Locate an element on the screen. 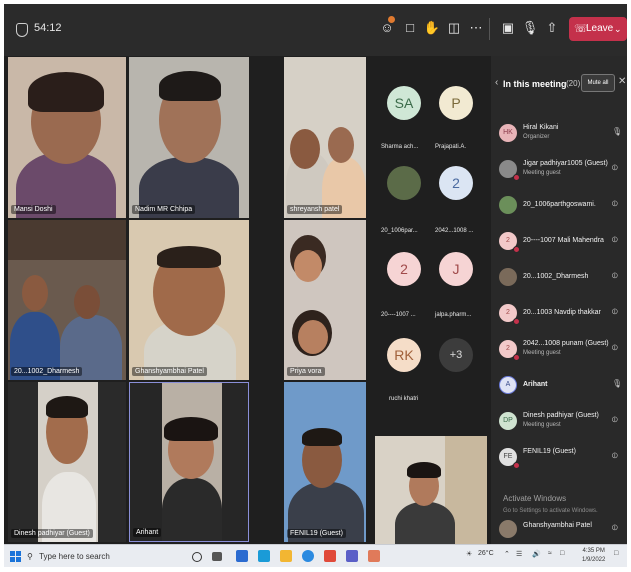 The width and height of the screenshot is (631, 572). participant-row: 20_1006parthgoswami. ⦶ is located at coordinates (559, 208).